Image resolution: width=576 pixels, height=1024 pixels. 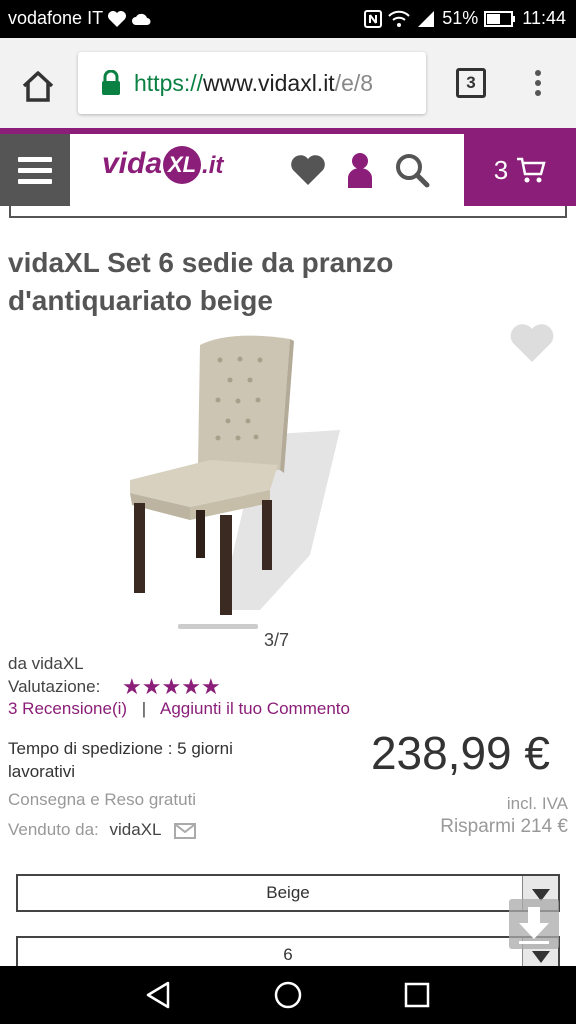 I want to click on quantity-select-value: 6, so click(x=288, y=954).